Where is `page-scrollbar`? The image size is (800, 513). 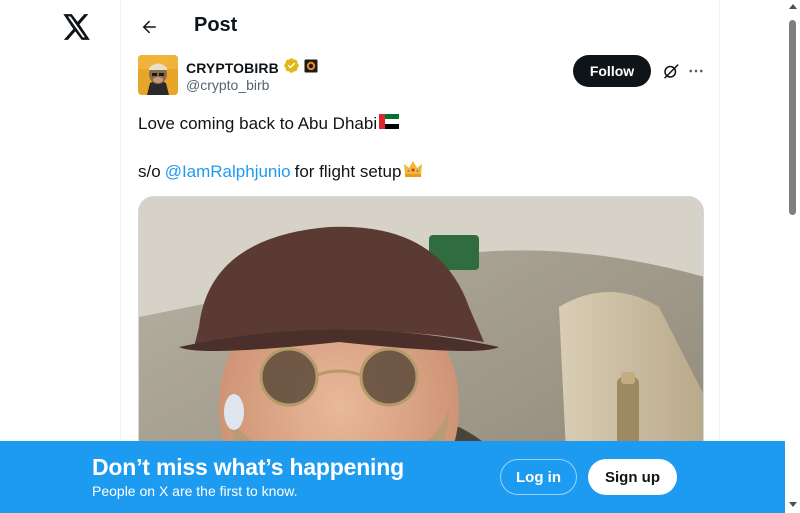
page-scrollbar is located at coordinates (792, 256).